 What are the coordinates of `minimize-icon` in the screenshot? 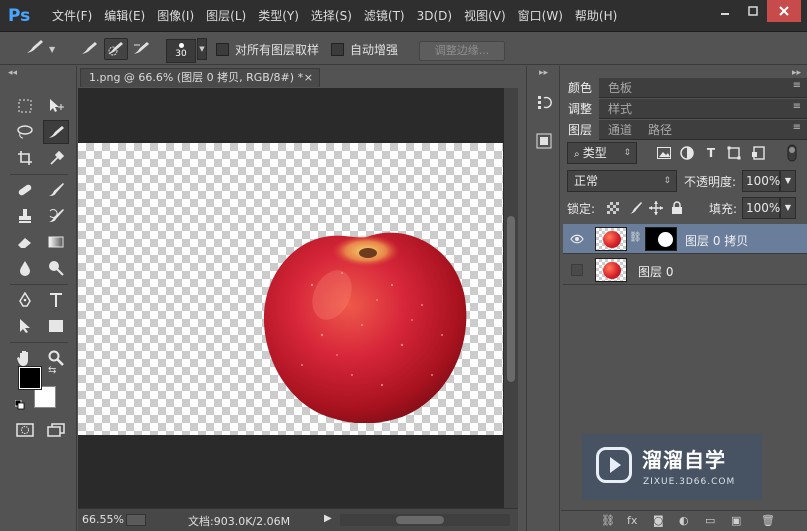 It's located at (725, 11).